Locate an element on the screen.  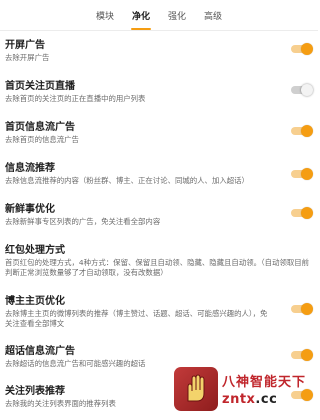
tab-divider is located at coordinates (159, 30).